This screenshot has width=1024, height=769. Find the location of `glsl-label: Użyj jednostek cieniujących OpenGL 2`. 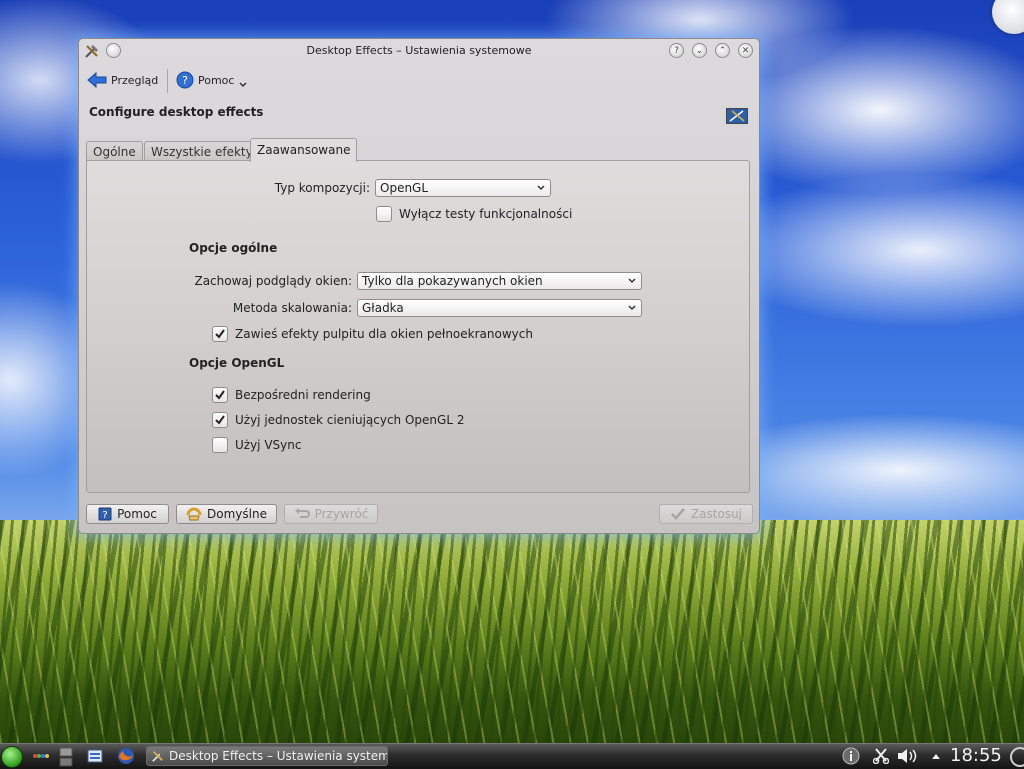

glsl-label: Użyj jednostek cieniujących OpenGL 2 is located at coordinates (349, 420).